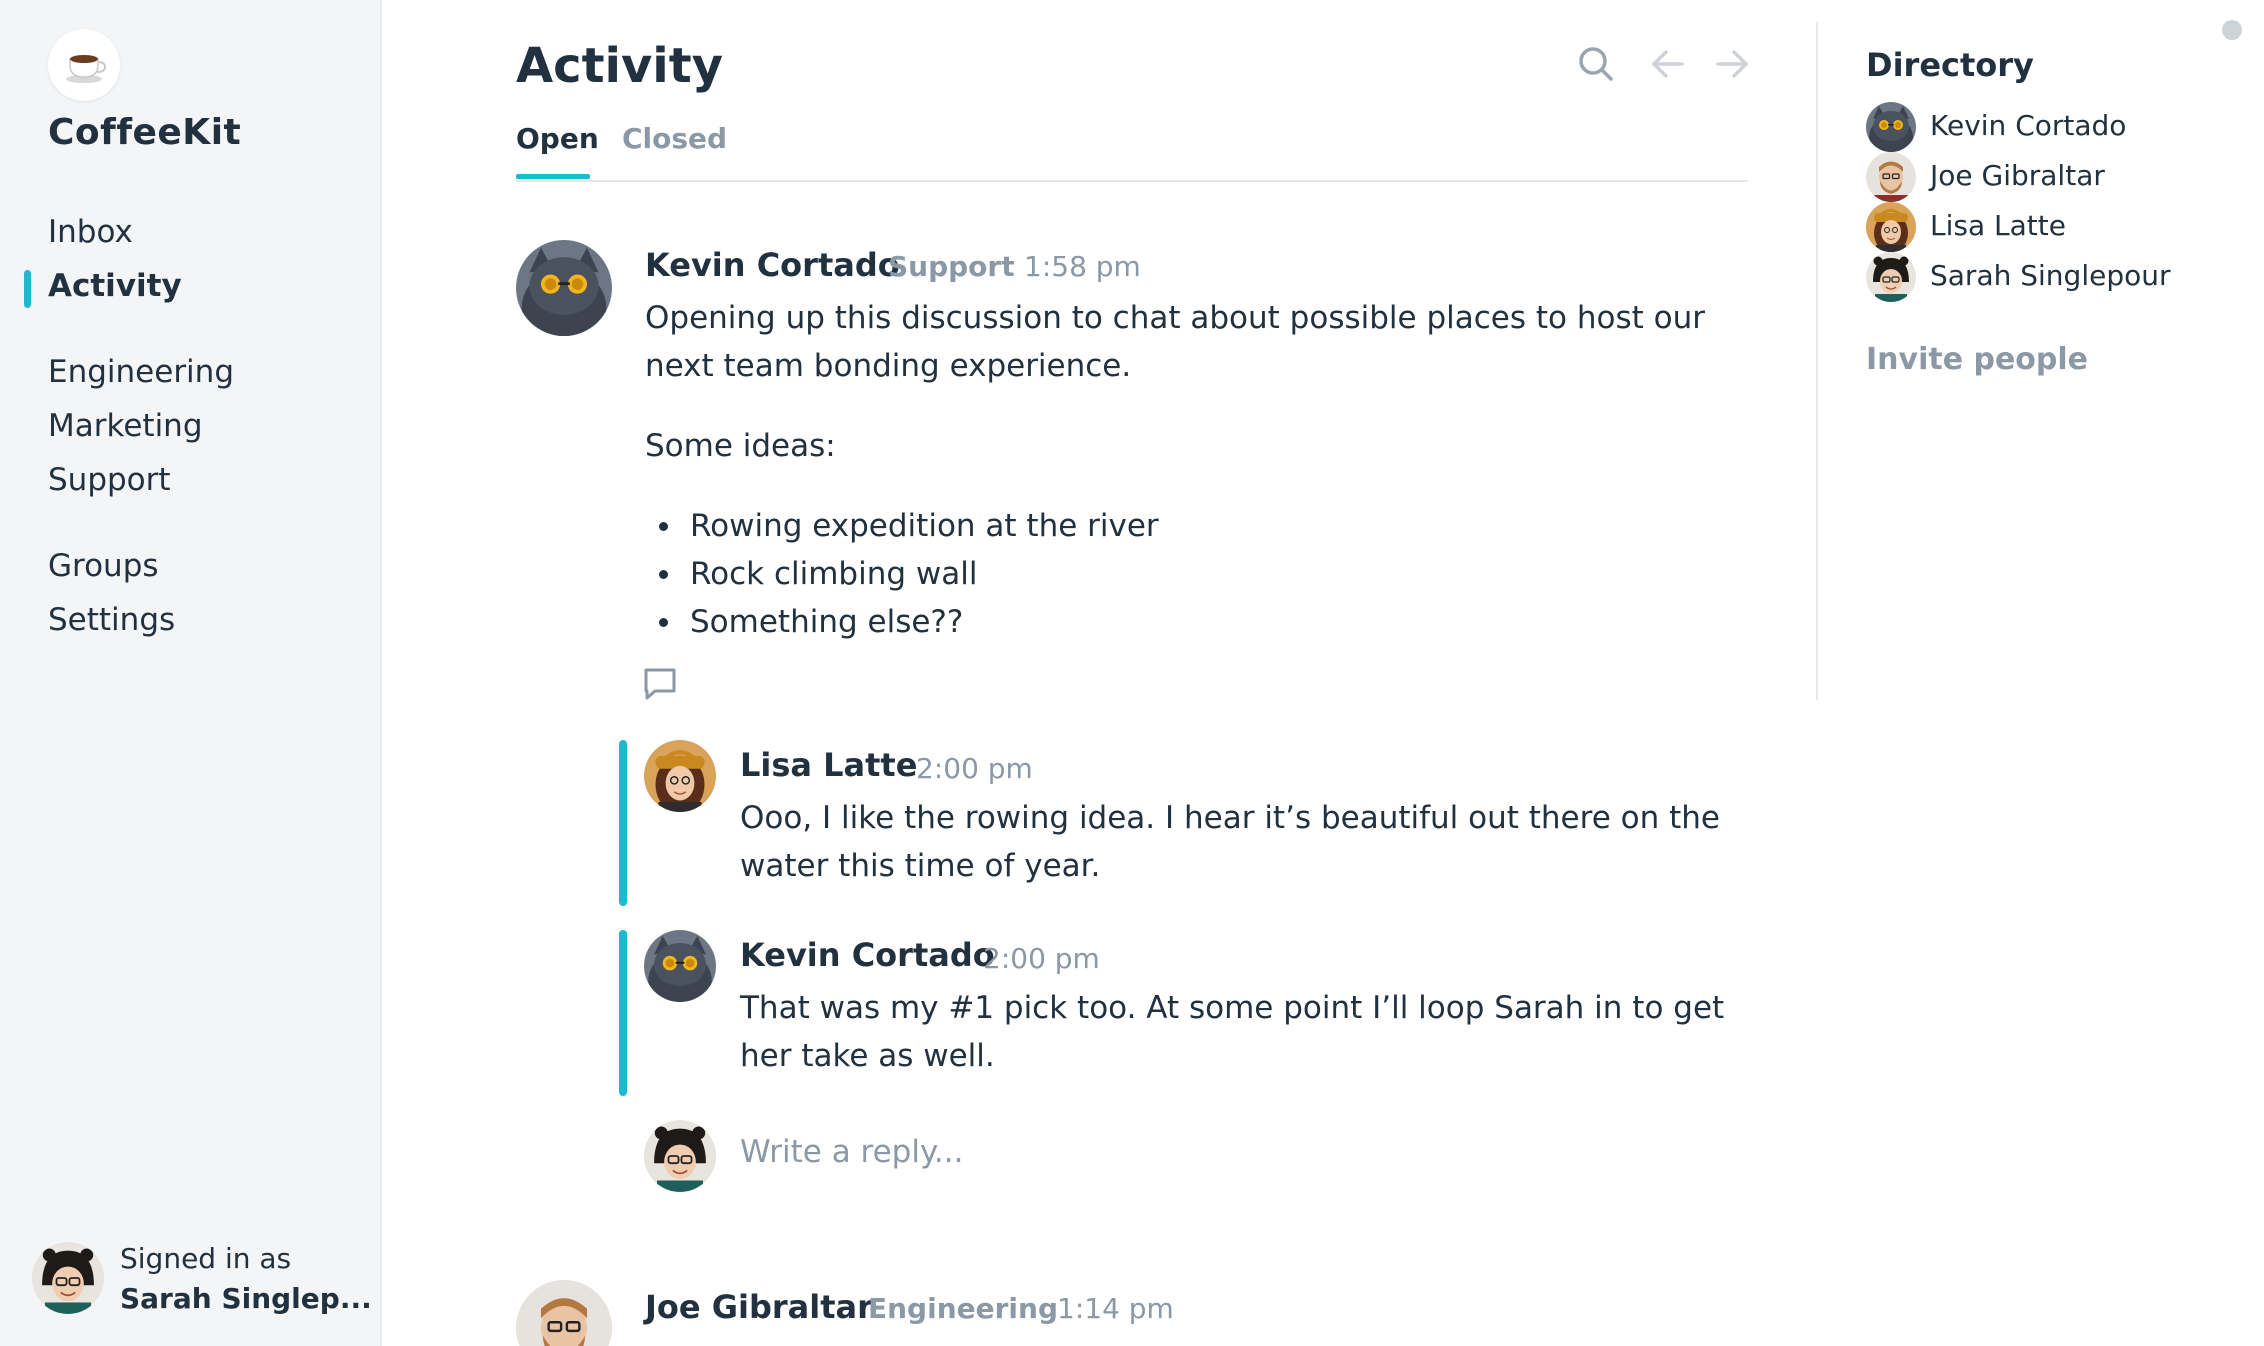  What do you see at coordinates (828, 765) in the screenshot?
I see `reply-author: Lisa Latte` at bounding box center [828, 765].